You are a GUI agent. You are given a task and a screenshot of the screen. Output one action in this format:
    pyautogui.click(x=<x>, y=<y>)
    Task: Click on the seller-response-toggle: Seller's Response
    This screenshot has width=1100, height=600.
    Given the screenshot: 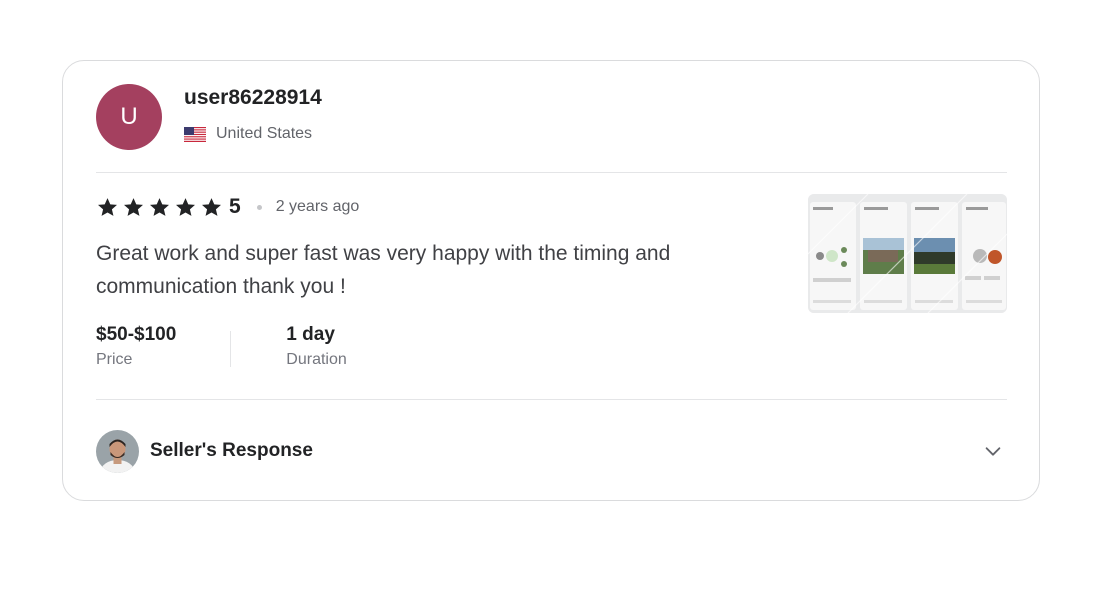 What is the action you would take?
    pyautogui.click(x=551, y=451)
    